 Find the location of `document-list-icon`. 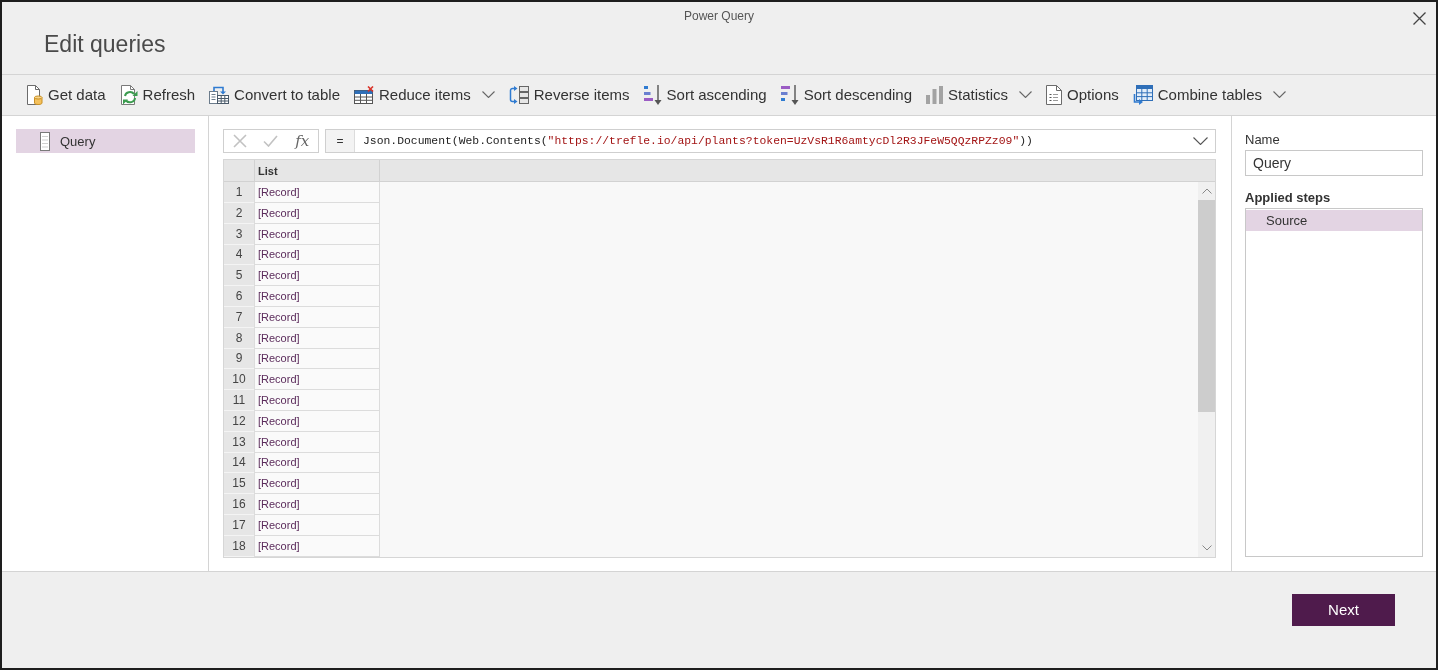

document-list-icon is located at coordinates (1054, 94).